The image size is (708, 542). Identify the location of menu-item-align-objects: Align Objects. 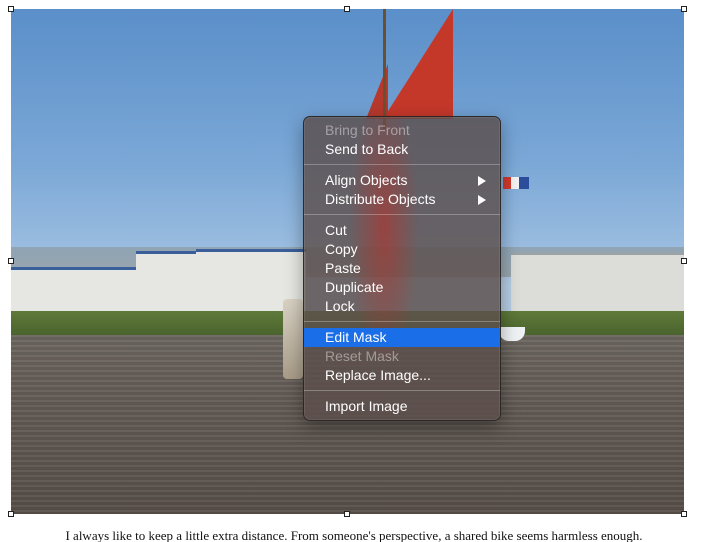
(402, 180).